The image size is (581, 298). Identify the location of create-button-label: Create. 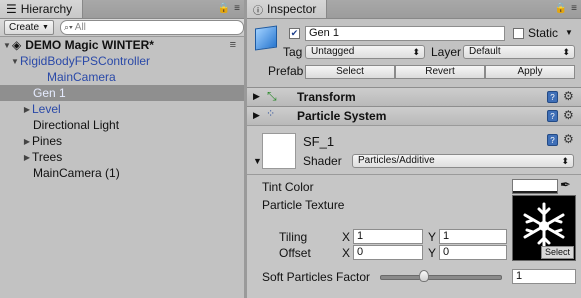
(24, 27).